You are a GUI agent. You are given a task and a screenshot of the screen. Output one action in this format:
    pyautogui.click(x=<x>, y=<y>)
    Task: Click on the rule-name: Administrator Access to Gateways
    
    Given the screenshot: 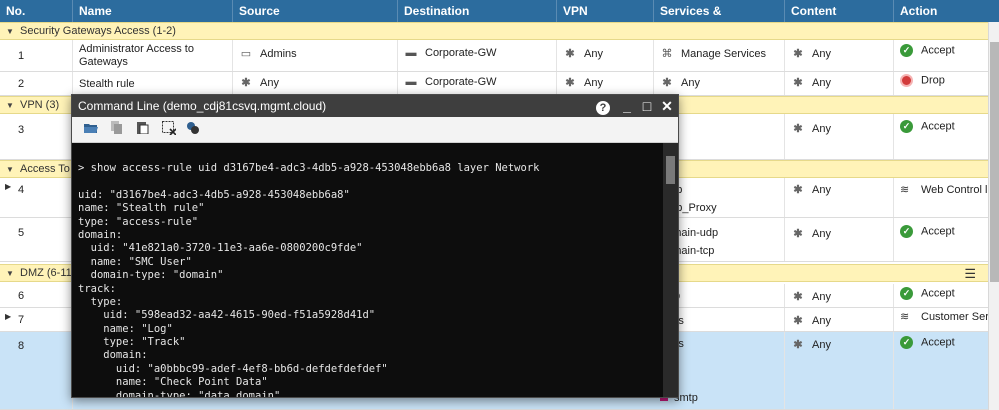 What is the action you would take?
    pyautogui.click(x=152, y=56)
    